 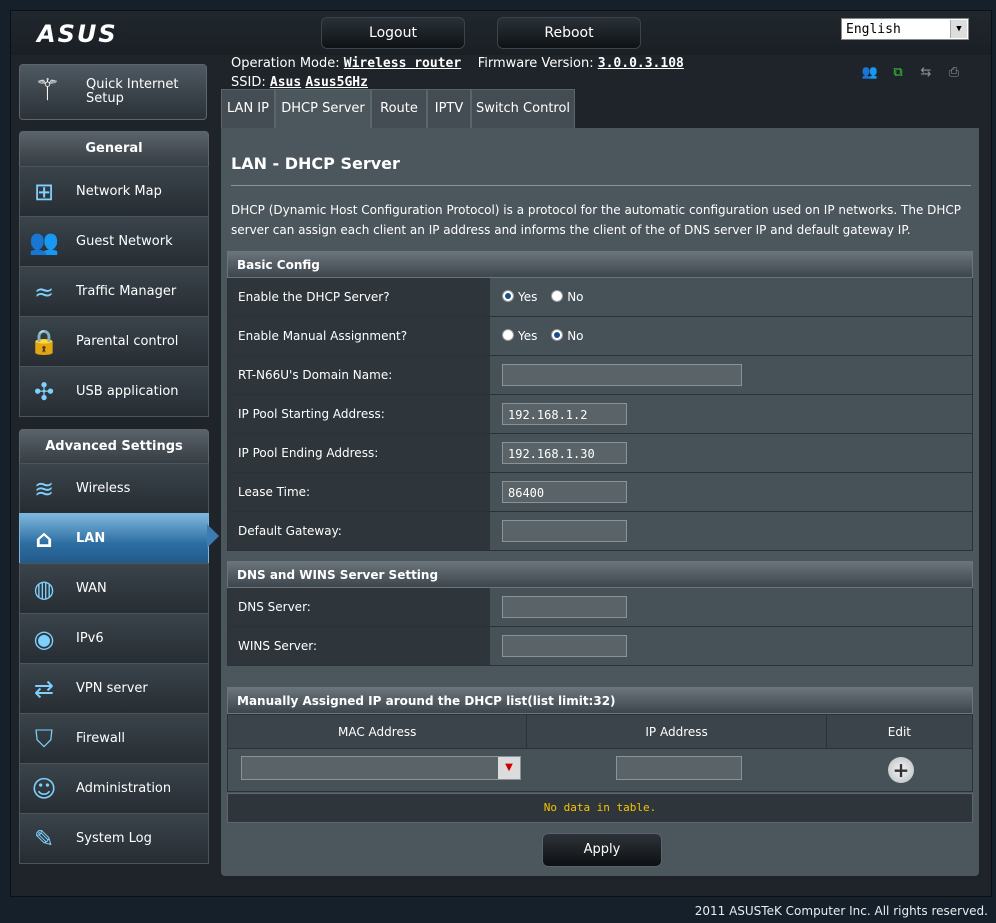 What do you see at coordinates (399, 108) in the screenshot?
I see `tab-route: Route` at bounding box center [399, 108].